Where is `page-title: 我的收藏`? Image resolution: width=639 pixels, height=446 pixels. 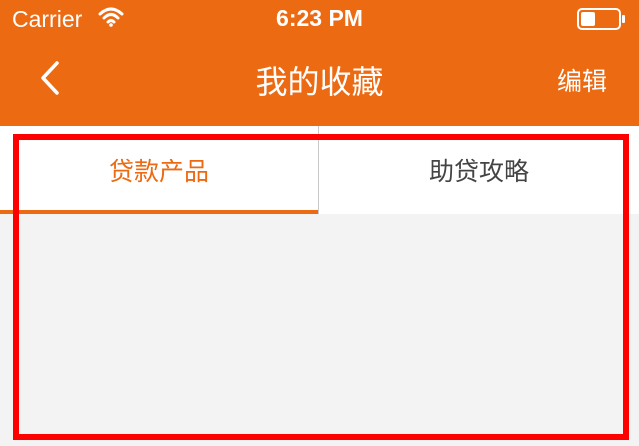
page-title: 我的收藏 is located at coordinates (319, 82).